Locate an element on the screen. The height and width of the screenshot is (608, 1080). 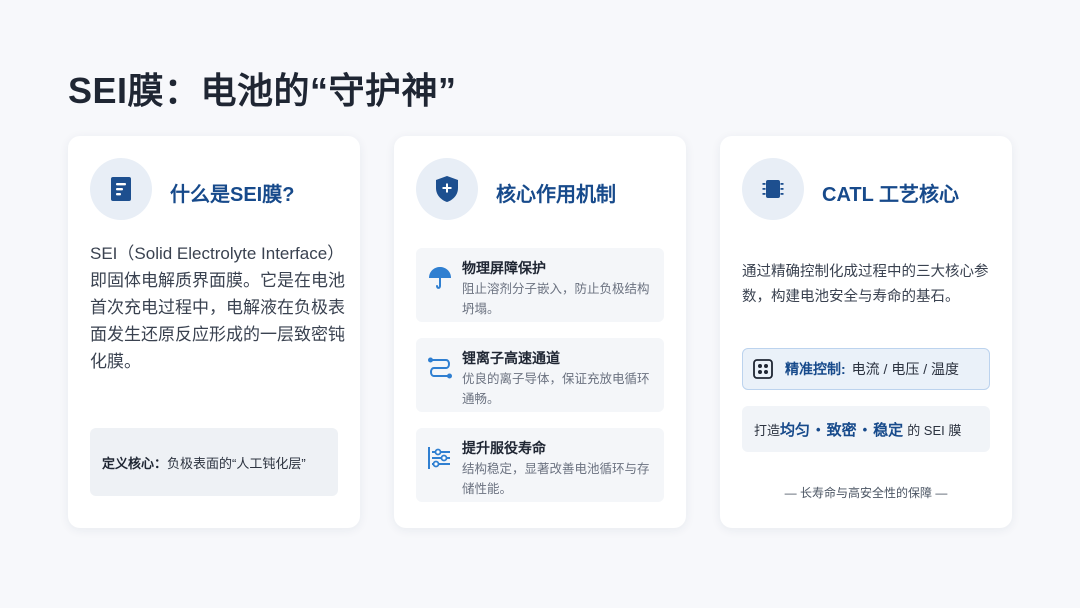
definition-box: 定义核心： 负极表面的“人工钝化层” is located at coordinates (214, 462).